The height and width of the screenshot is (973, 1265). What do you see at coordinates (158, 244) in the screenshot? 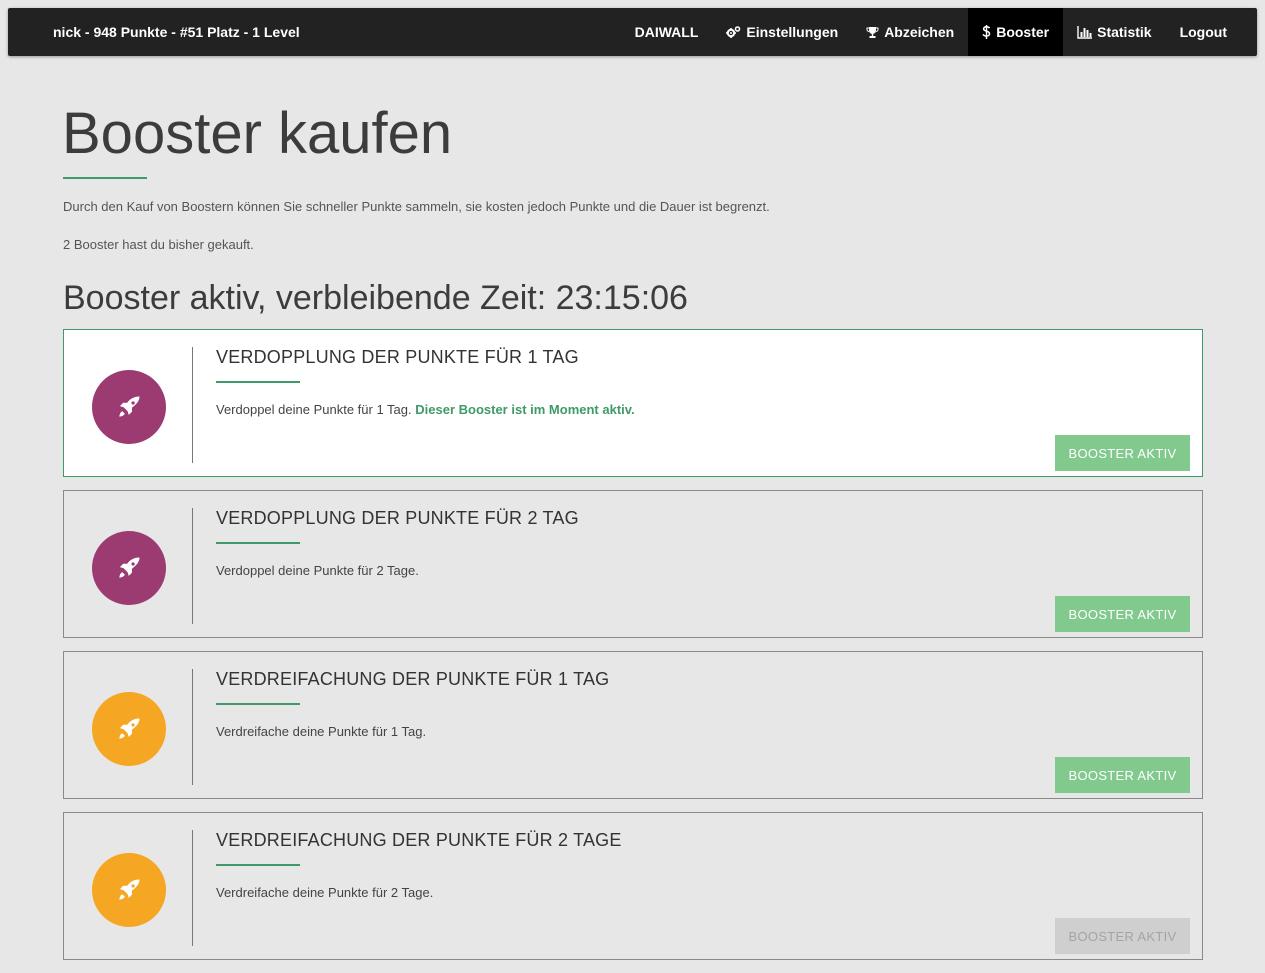
I see `purchase-count: 2 Booster hast du bisher gekauft.` at bounding box center [158, 244].